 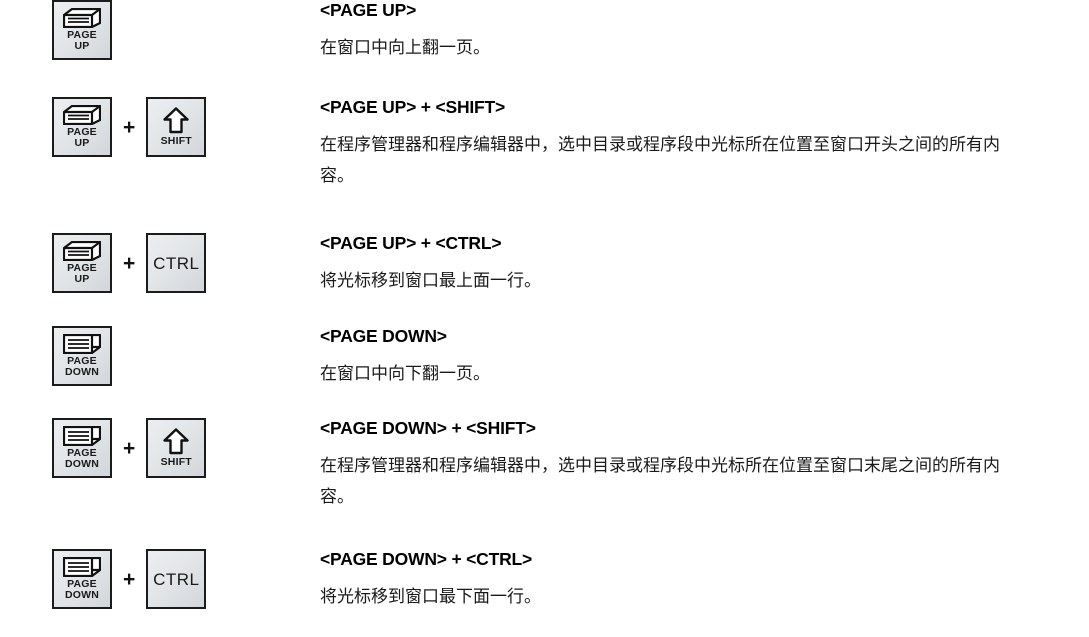 I want to click on key-combination: PAGE DOWN, so click(x=160, y=356).